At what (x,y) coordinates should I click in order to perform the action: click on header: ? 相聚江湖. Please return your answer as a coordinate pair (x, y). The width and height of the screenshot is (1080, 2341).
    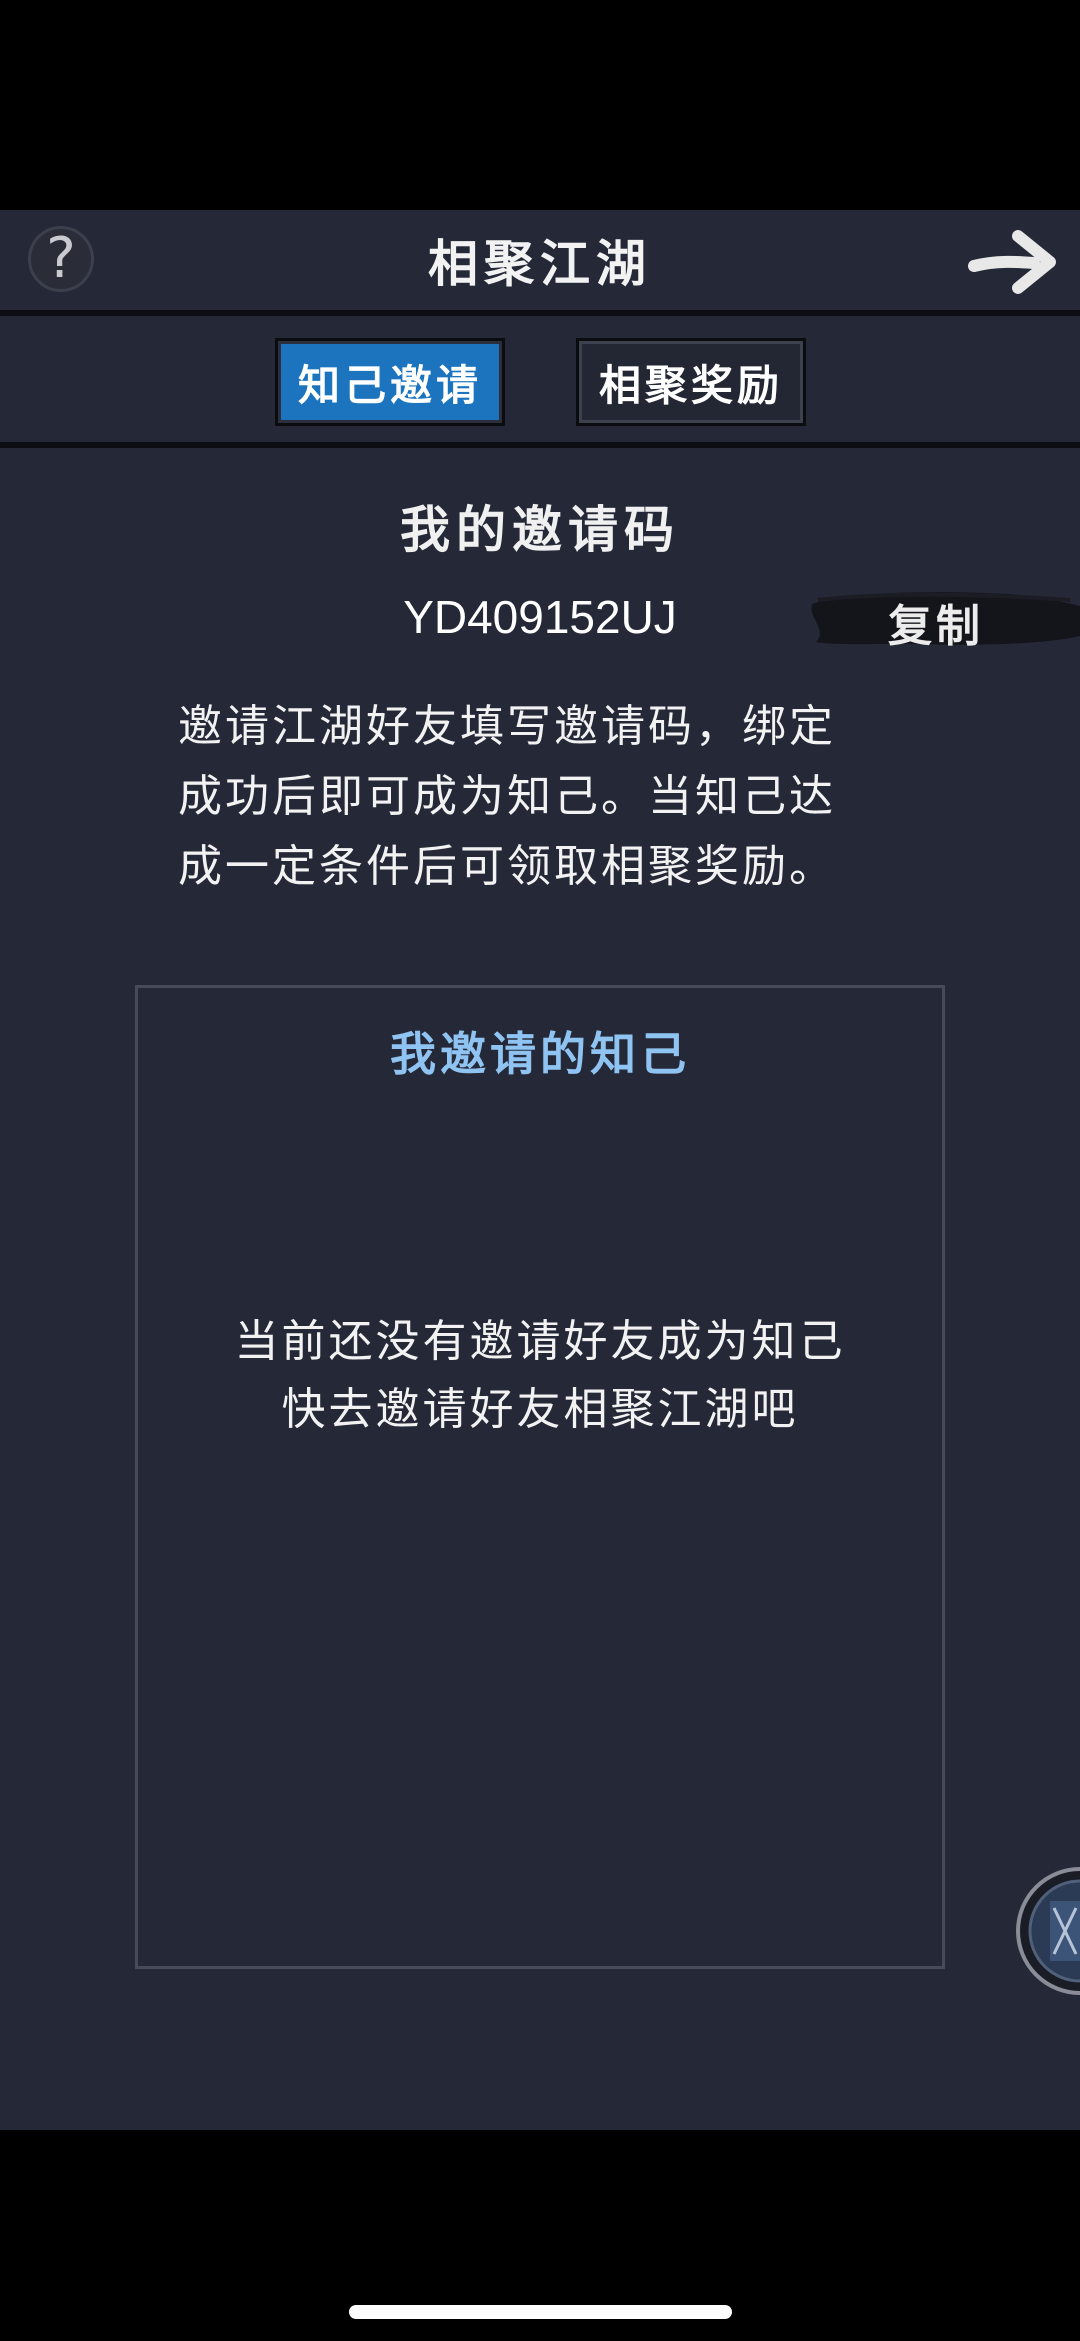
    Looking at the image, I should click on (540, 260).